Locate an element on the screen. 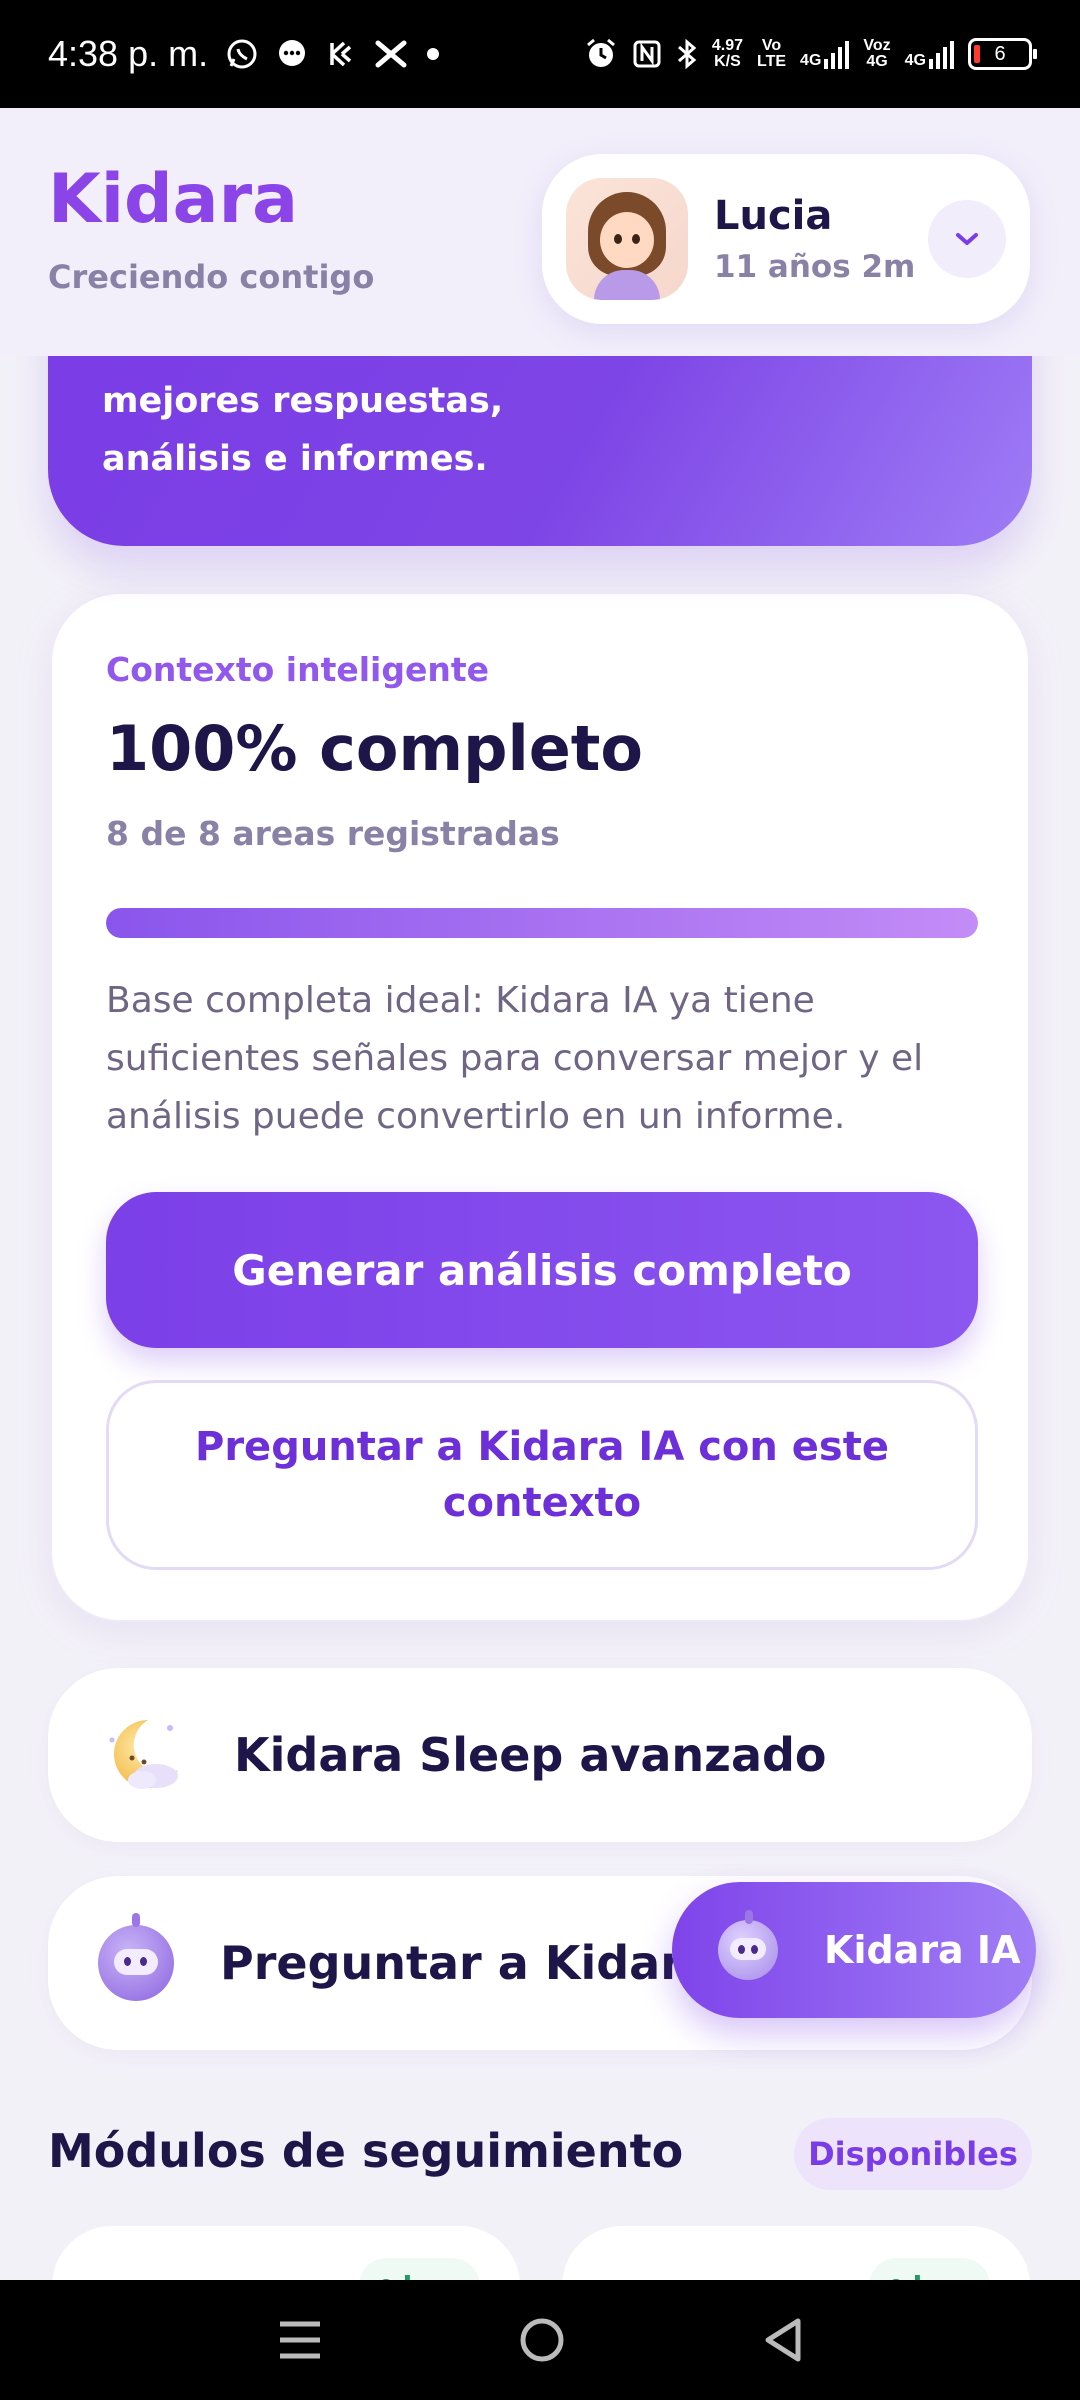 The height and width of the screenshot is (2400, 1080). voz-indicator: Voz 4G is located at coordinates (877, 53).